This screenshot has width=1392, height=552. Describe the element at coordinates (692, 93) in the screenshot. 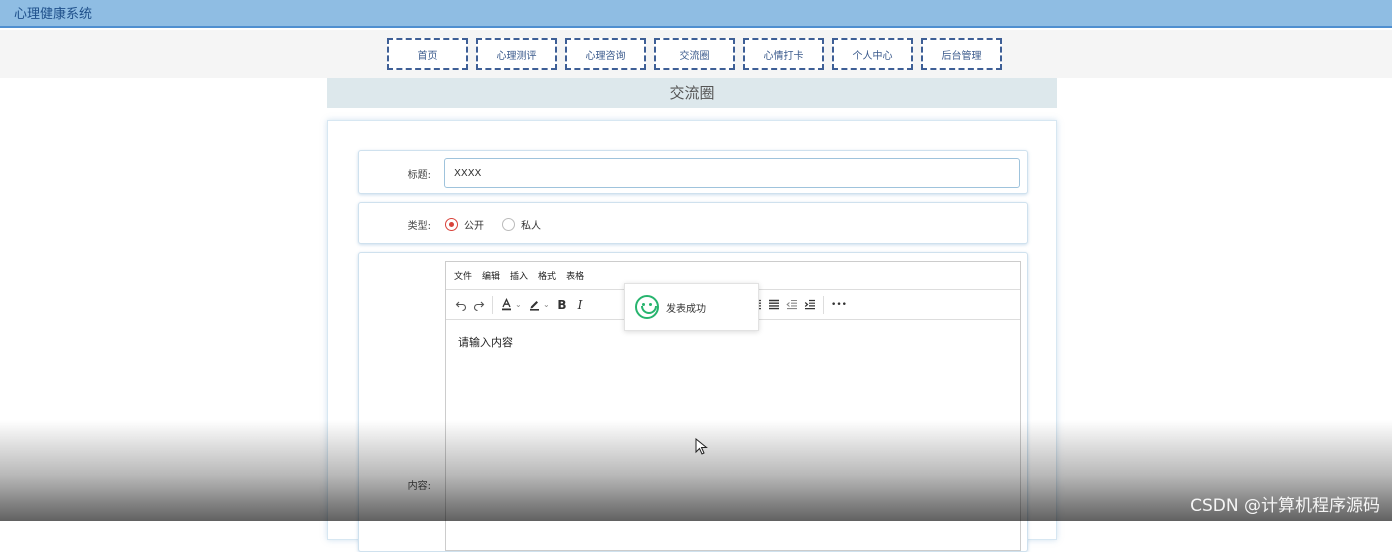

I see `page-title: 交流圈` at that location.